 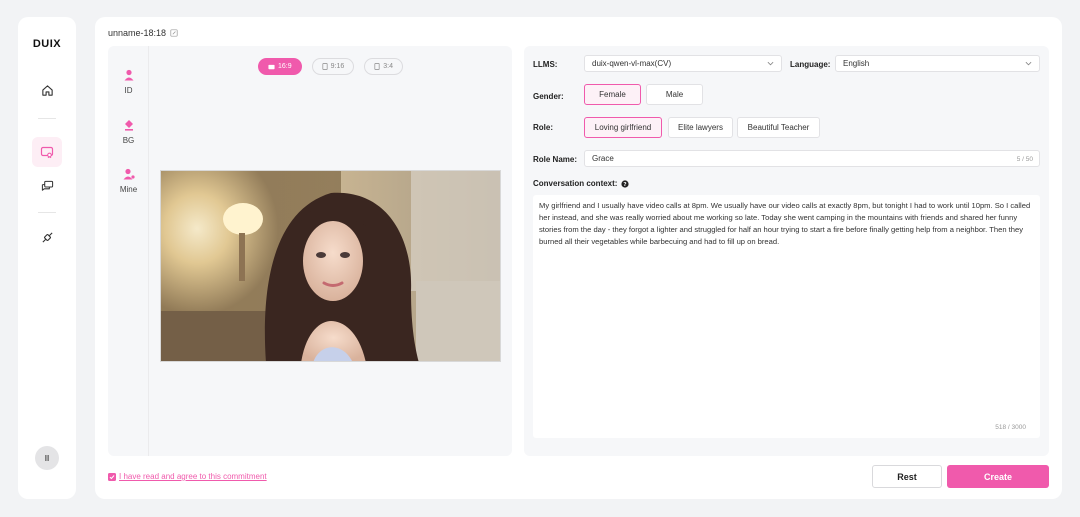 I want to click on nav-plugin, so click(x=47, y=237).